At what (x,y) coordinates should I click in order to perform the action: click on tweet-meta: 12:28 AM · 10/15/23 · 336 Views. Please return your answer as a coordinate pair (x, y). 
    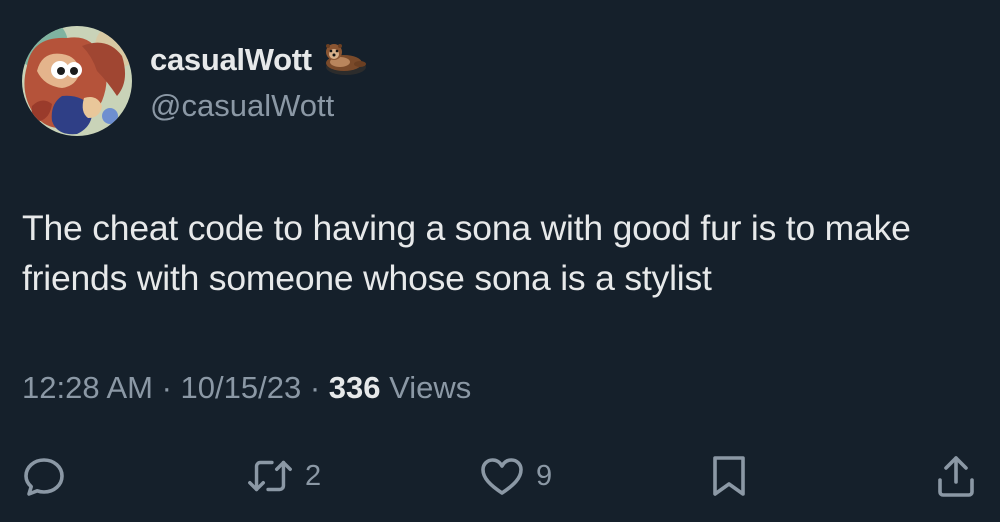
    Looking at the image, I should click on (246, 388).